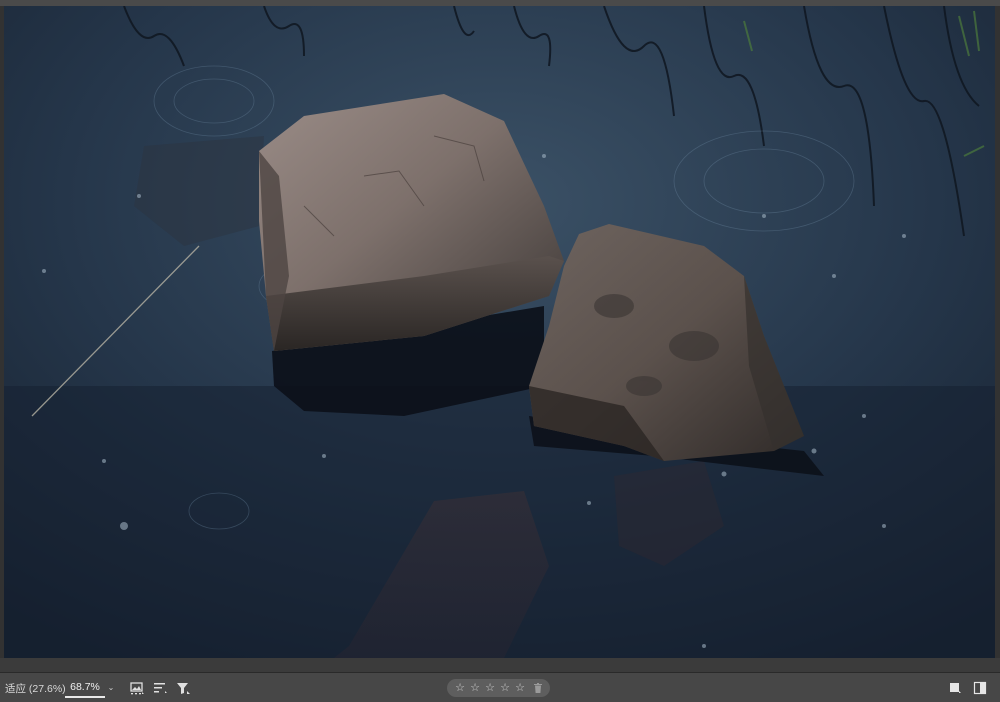  What do you see at coordinates (955, 688) in the screenshot?
I see `single-view-icon` at bounding box center [955, 688].